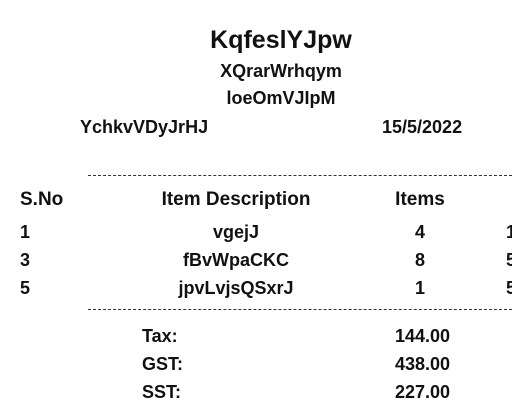 The width and height of the screenshot is (512, 403). I want to click on store-name: KqfeslYJpw, so click(281, 40).